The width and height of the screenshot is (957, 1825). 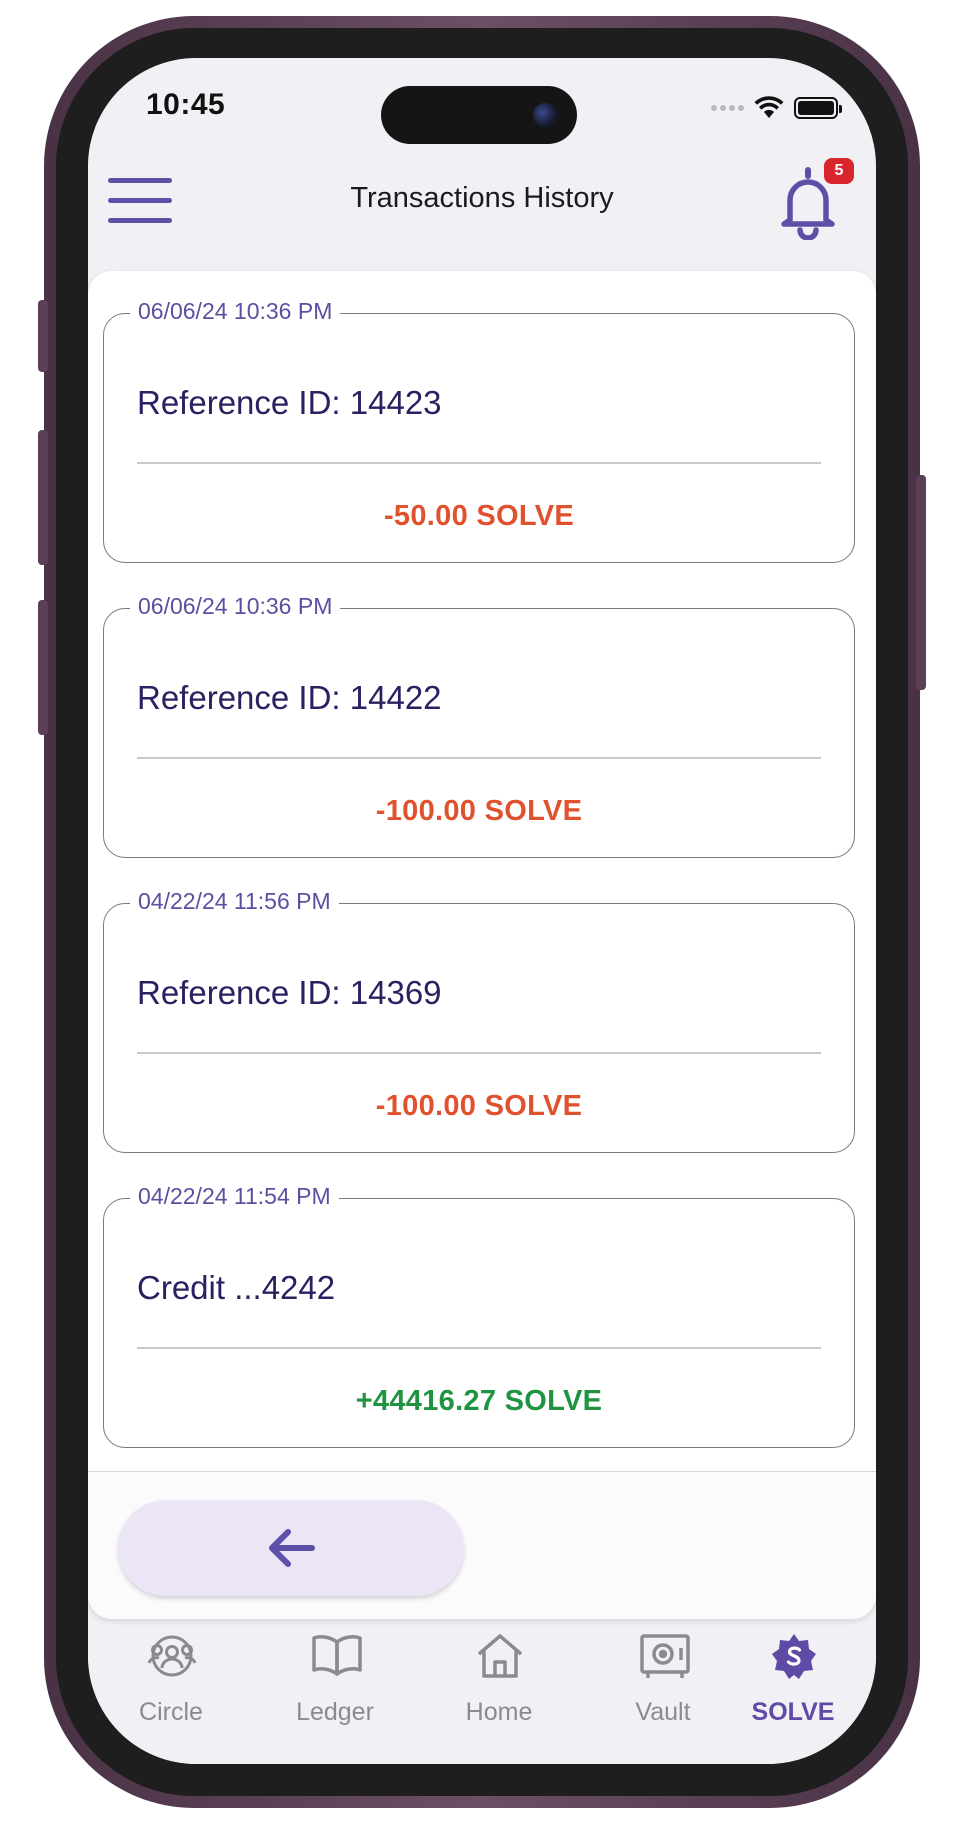 What do you see at coordinates (479, 1401) in the screenshot?
I see `transaction-amount: +44416.27 SOLVE` at bounding box center [479, 1401].